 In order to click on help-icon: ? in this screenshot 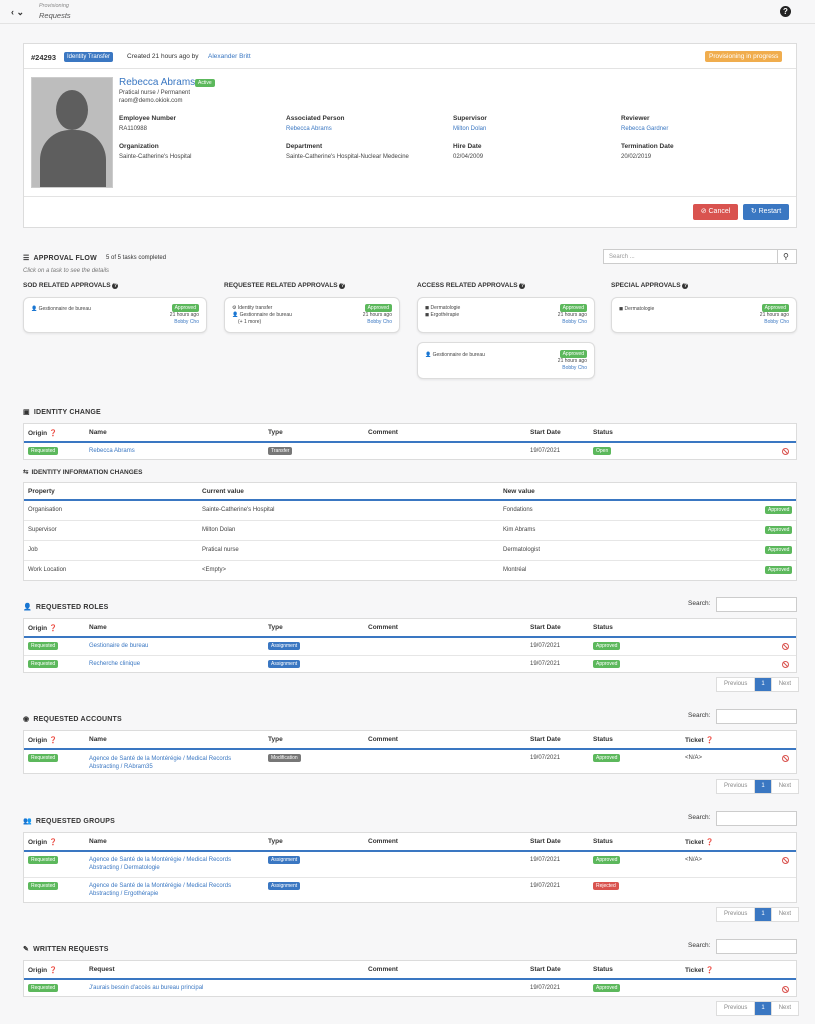, I will do `click(785, 11)`.